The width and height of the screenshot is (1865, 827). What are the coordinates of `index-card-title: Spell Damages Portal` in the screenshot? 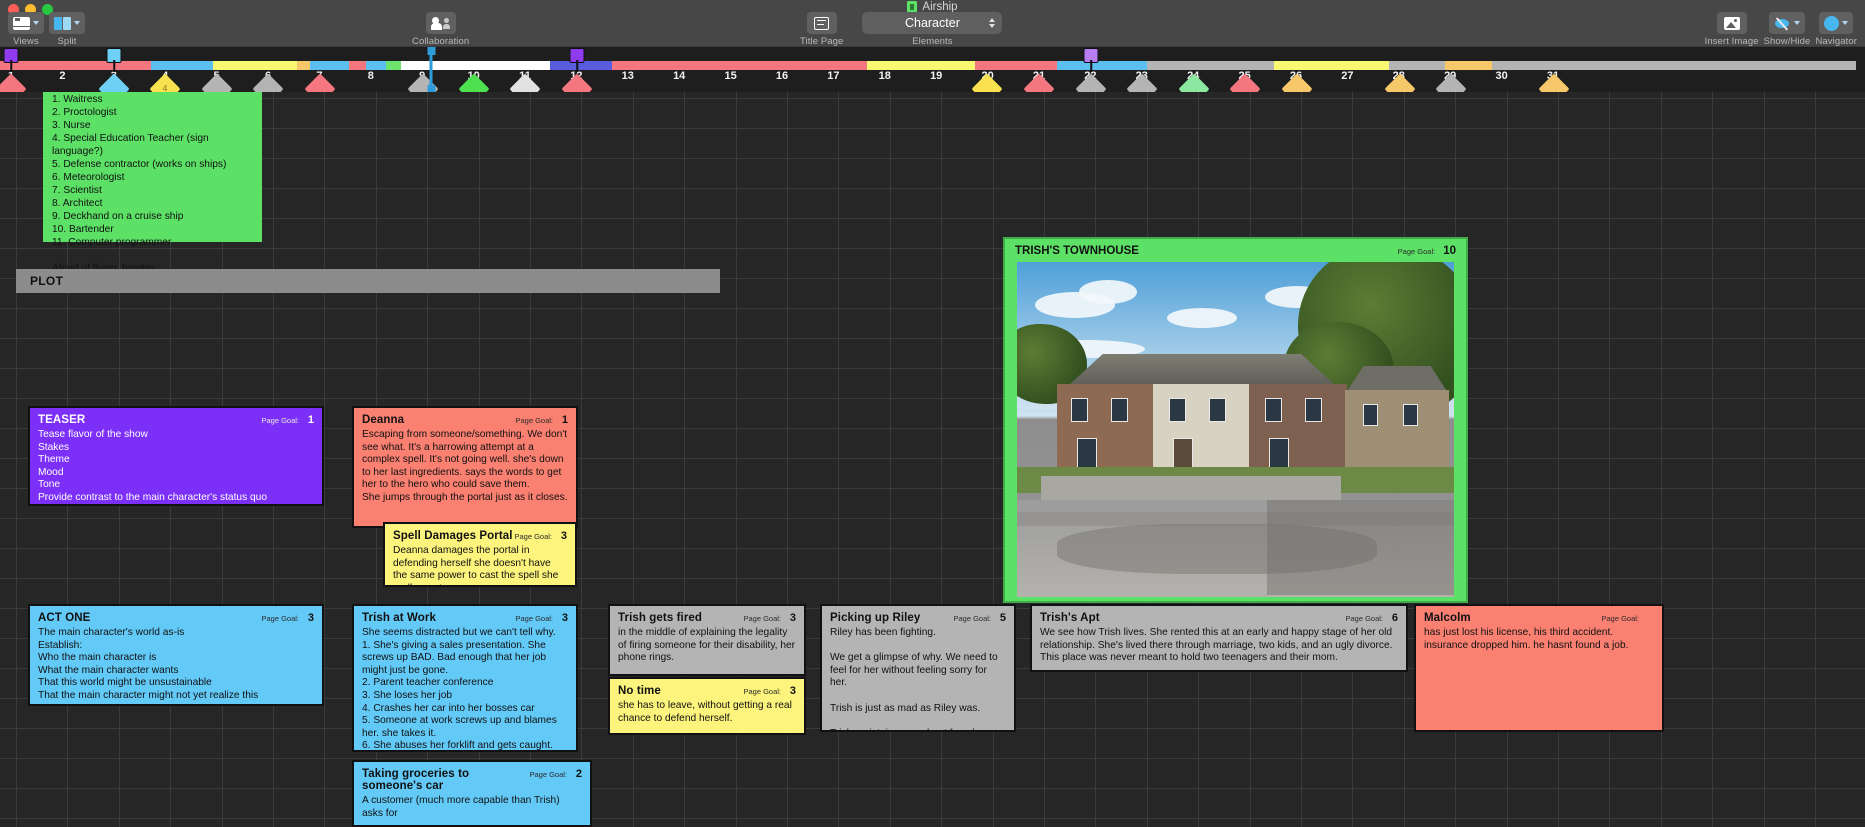 It's located at (453, 536).